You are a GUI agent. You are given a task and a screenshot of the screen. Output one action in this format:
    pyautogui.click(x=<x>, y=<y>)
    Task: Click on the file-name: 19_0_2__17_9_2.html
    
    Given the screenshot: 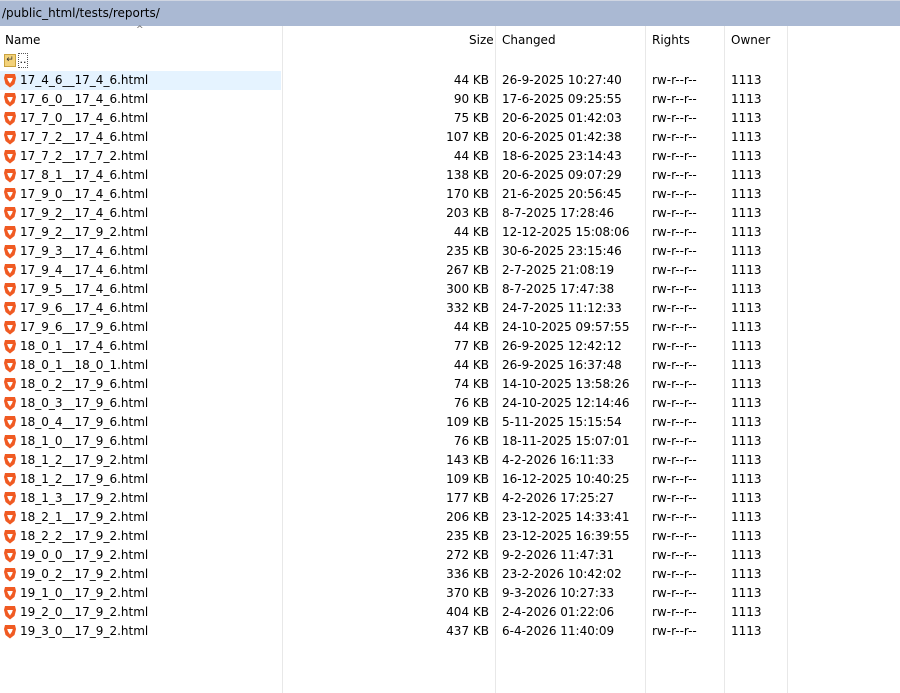 What is the action you would take?
    pyautogui.click(x=84, y=574)
    